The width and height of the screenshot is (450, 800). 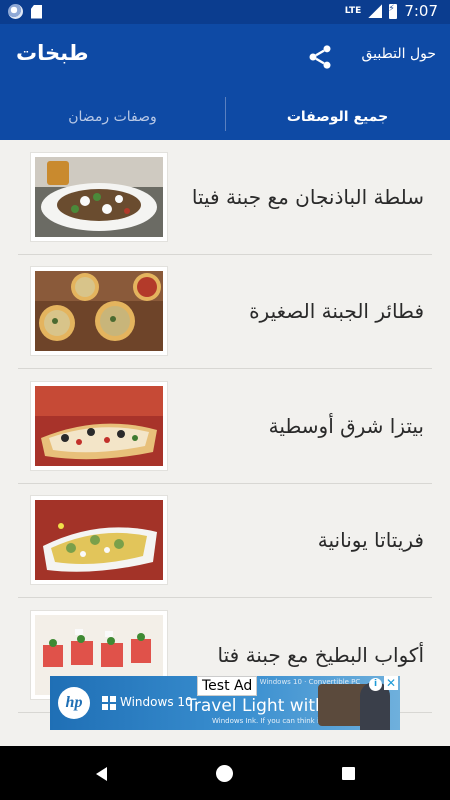 What do you see at coordinates (348, 773) in the screenshot?
I see `recents-icon` at bounding box center [348, 773].